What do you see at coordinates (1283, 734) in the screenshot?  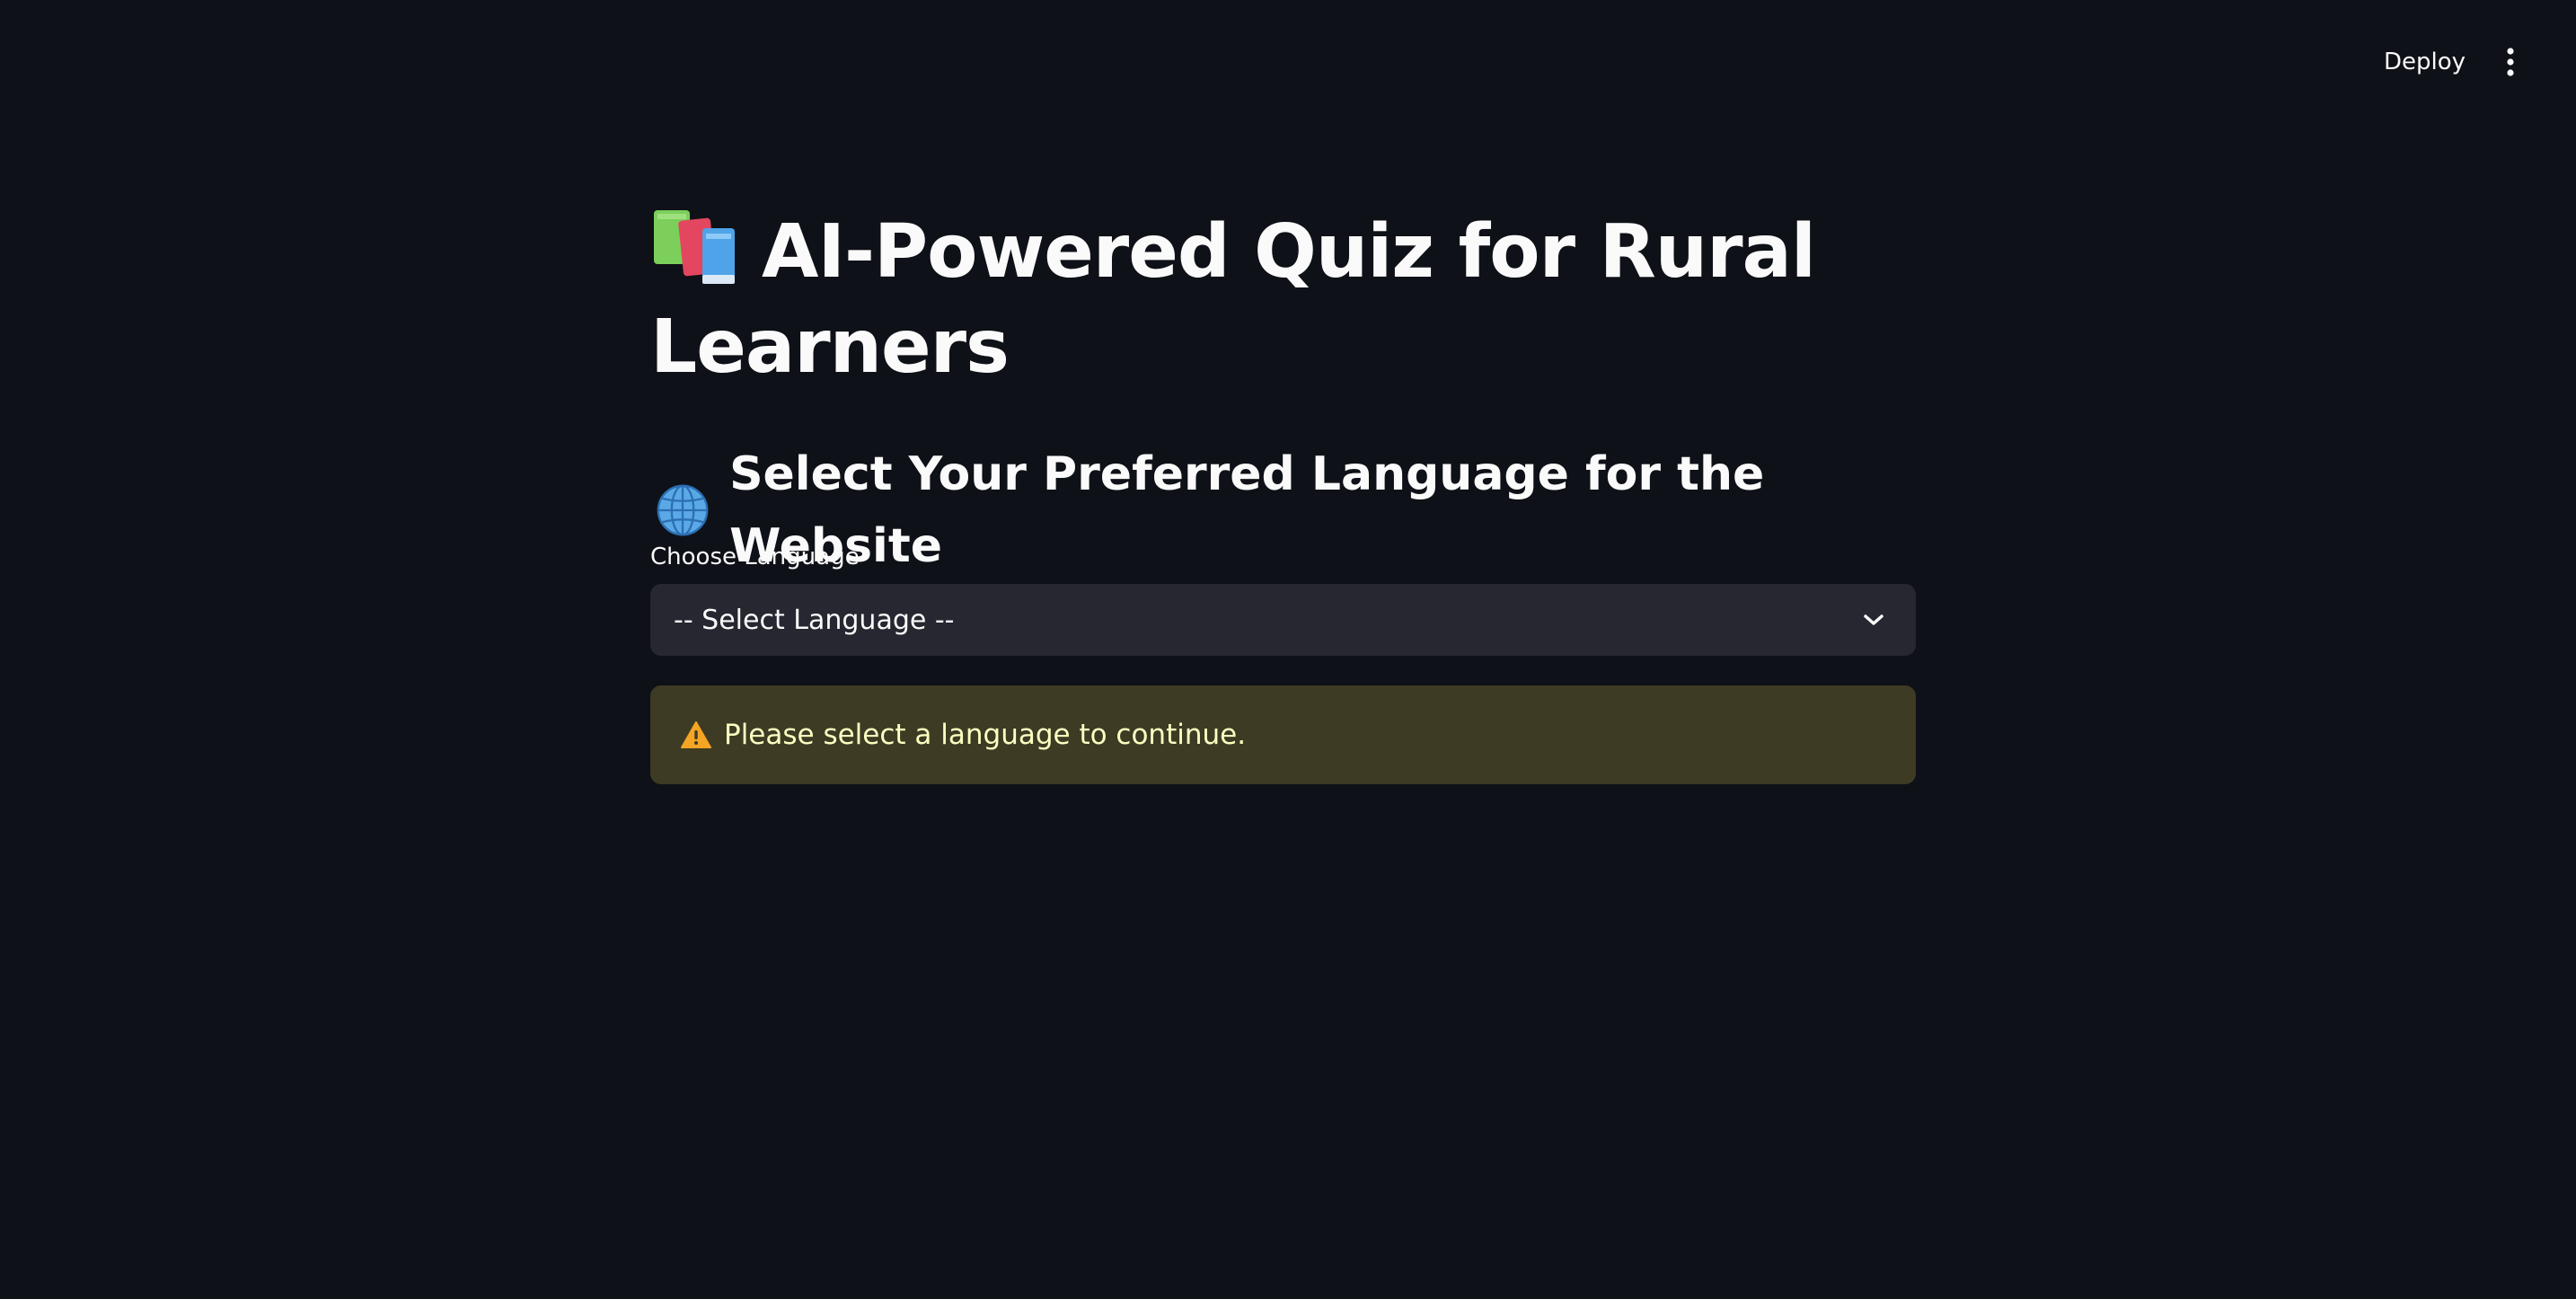 I see `warning-alert: Please select a language to continue.` at bounding box center [1283, 734].